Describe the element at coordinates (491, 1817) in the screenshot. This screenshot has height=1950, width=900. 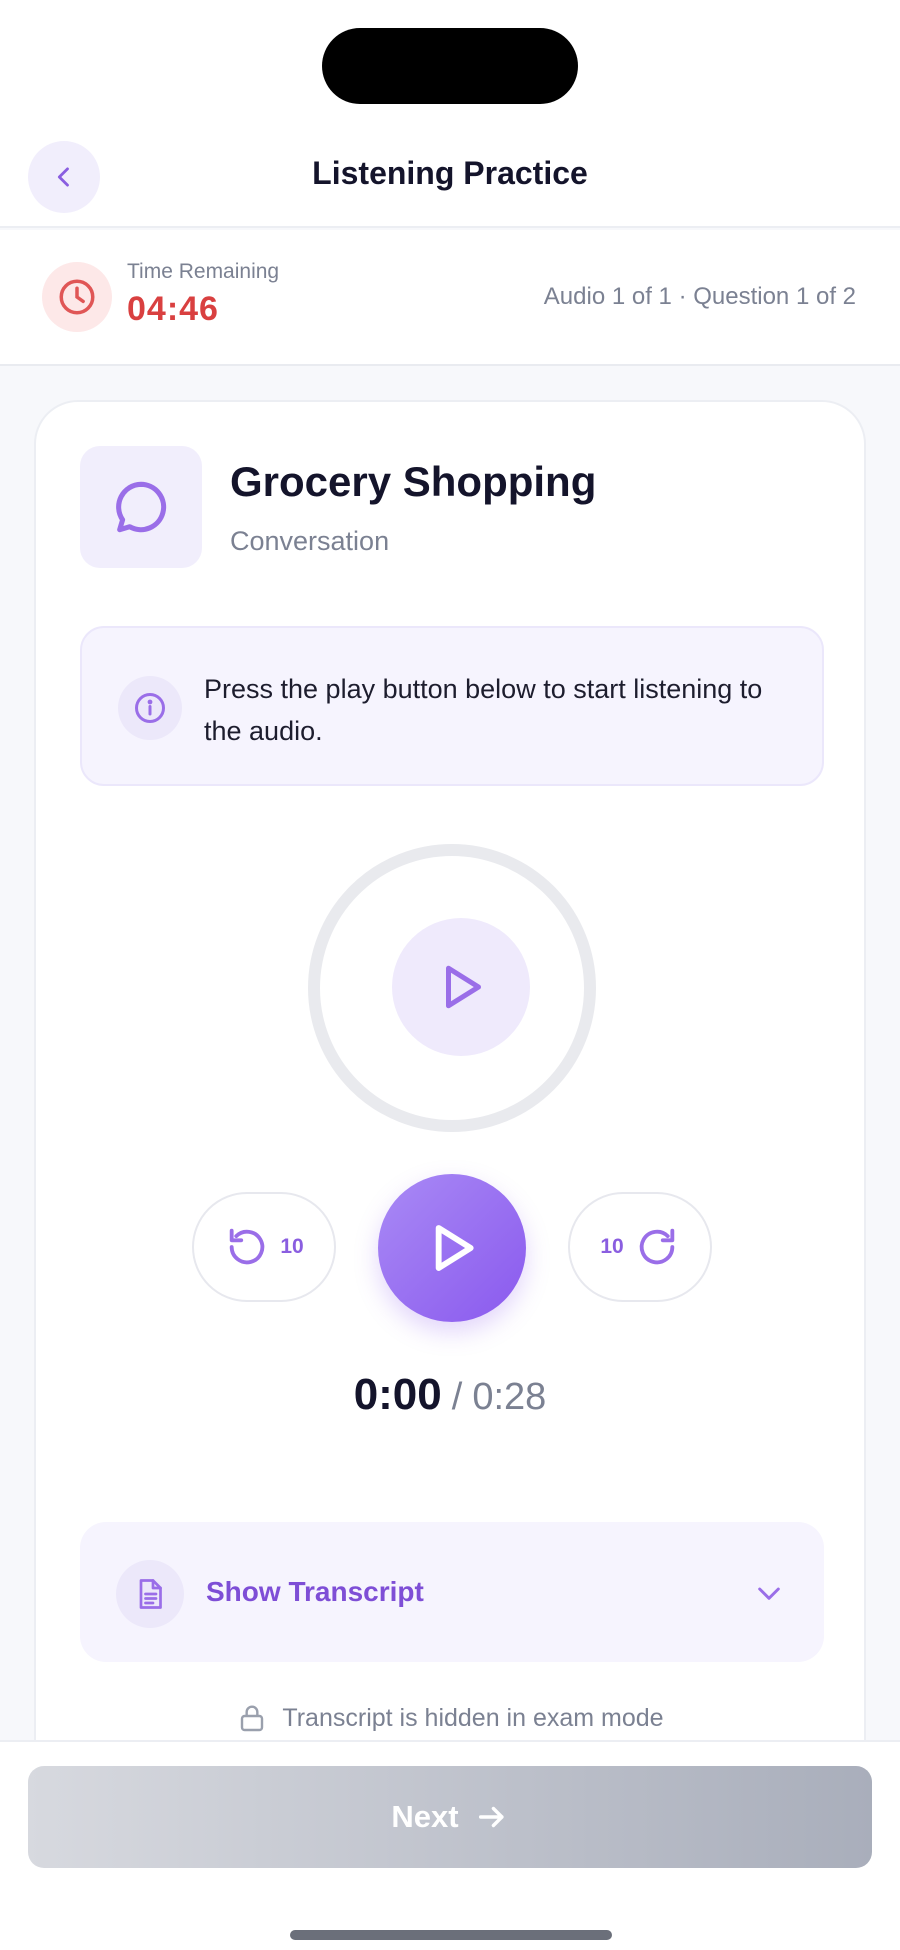
I see `arrow-right-icon` at that location.